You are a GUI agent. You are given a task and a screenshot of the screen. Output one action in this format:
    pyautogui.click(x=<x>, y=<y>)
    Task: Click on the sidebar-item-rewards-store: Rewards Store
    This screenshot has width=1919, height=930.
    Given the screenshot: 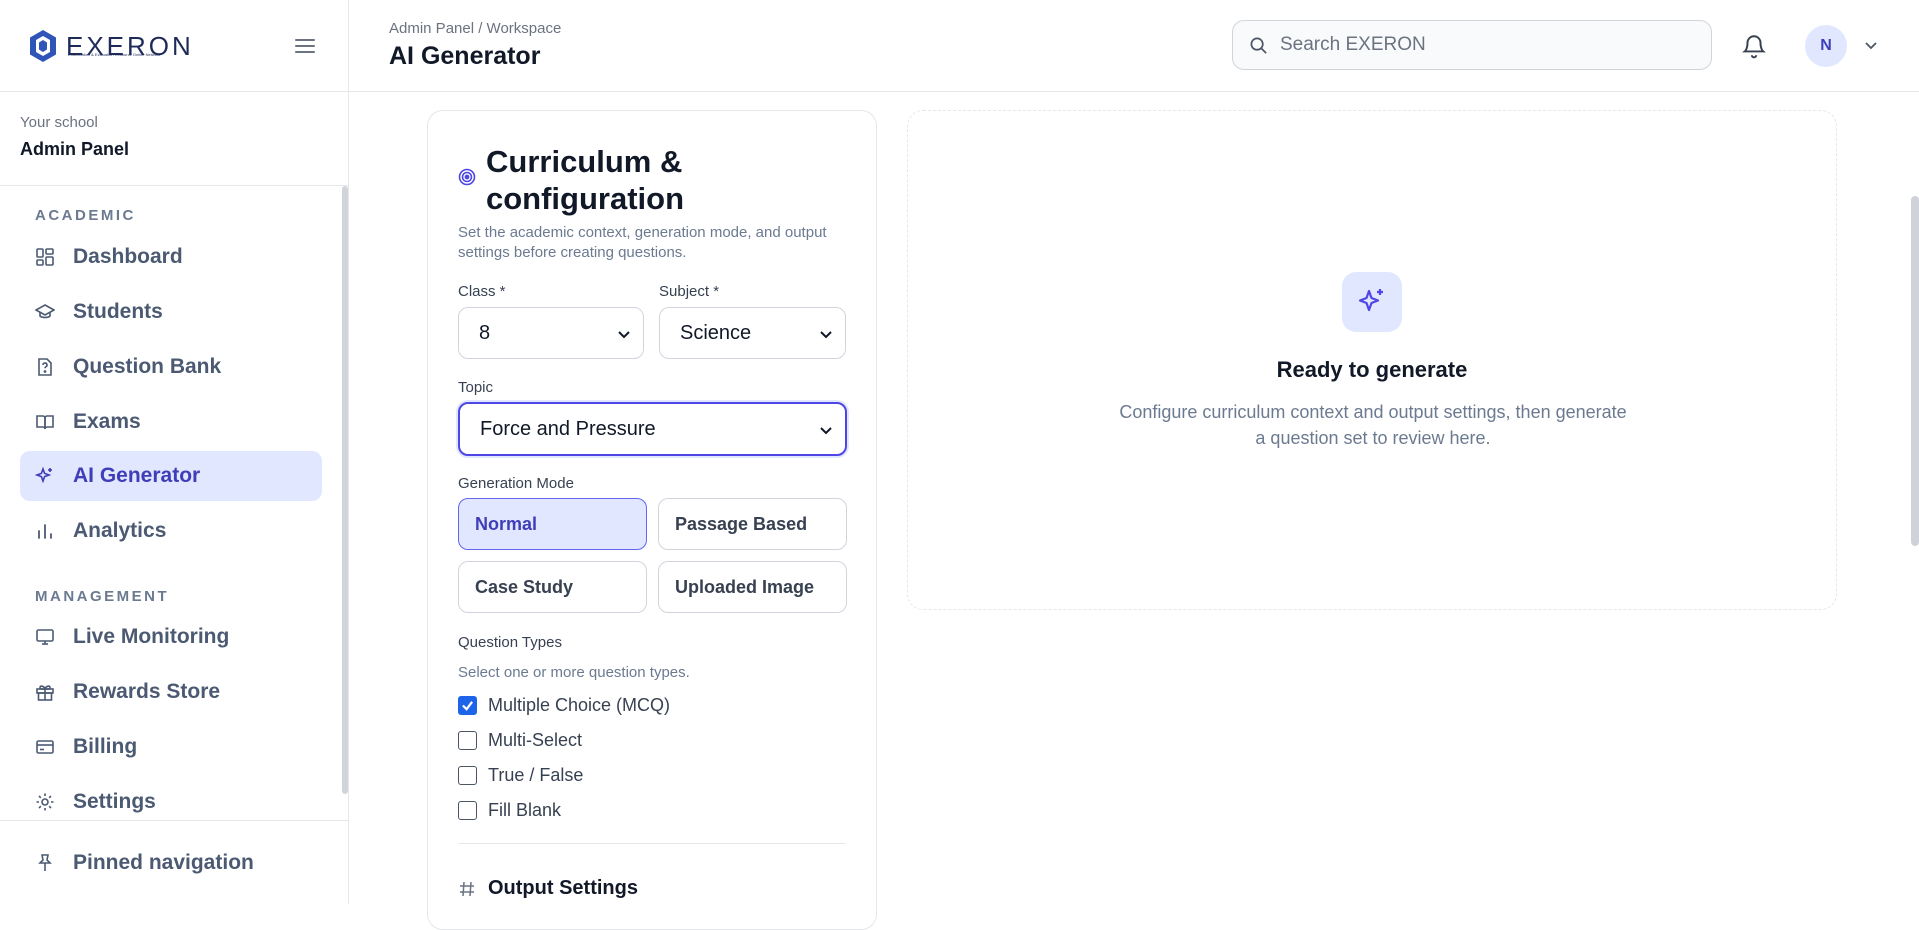 What is the action you would take?
    pyautogui.click(x=171, y=692)
    